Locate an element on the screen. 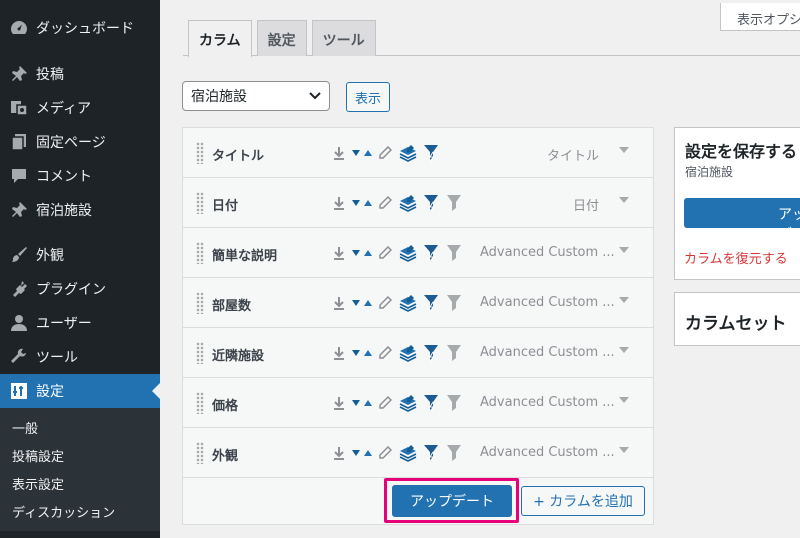  column-type: タイトル is located at coordinates (572, 156).